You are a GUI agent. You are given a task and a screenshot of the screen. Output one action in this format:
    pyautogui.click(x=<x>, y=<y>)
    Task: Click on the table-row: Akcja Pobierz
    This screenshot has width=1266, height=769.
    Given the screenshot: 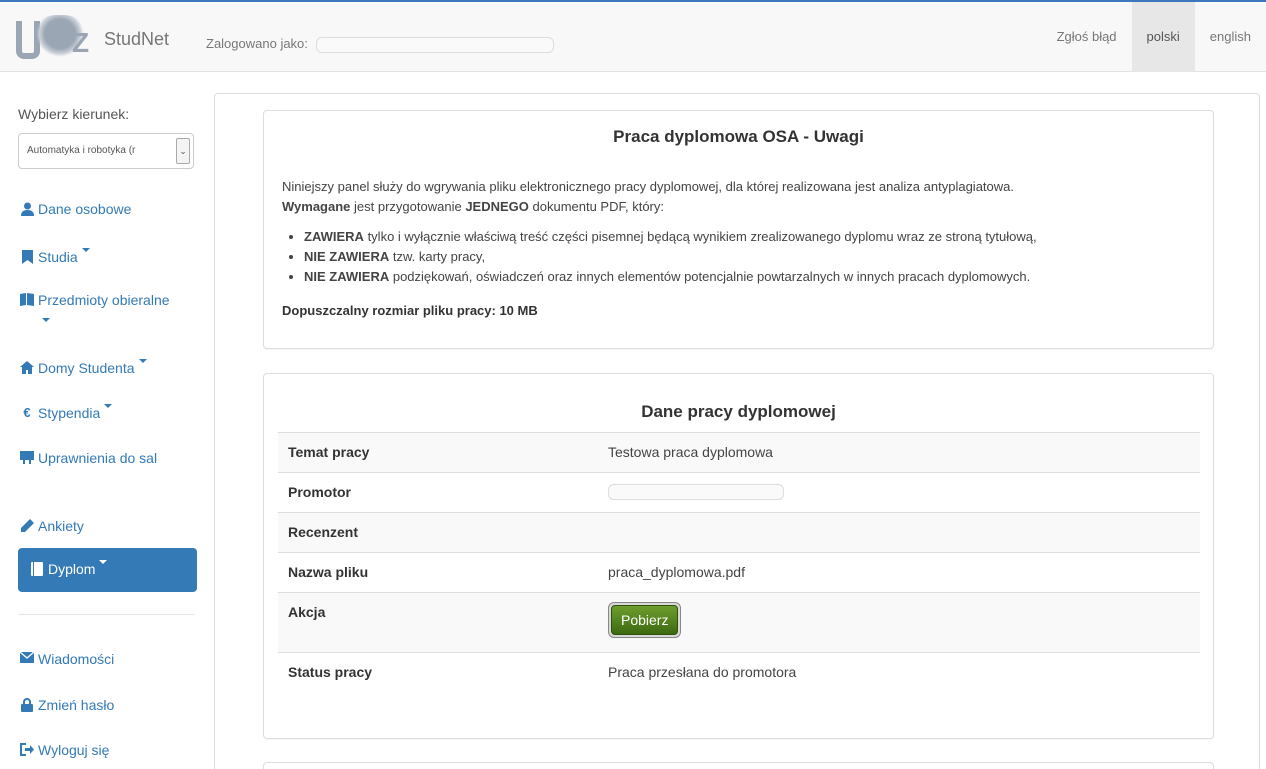 What is the action you would take?
    pyautogui.click(x=739, y=622)
    